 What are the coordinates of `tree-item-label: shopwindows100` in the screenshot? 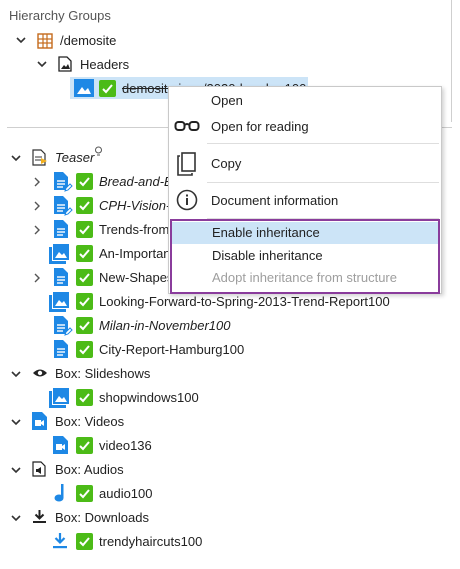 It's located at (149, 398).